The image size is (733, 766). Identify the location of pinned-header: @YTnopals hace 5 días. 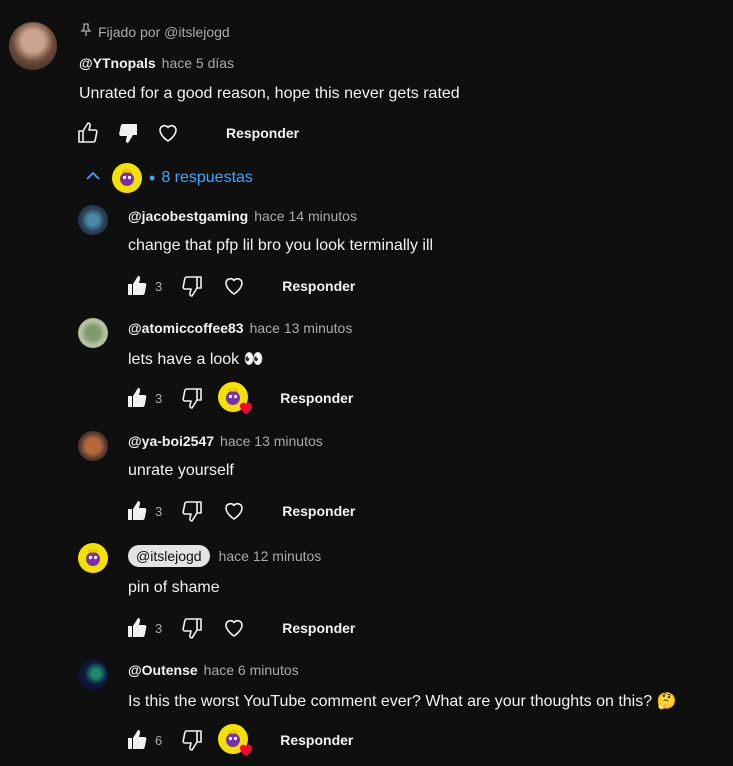
(156, 63).